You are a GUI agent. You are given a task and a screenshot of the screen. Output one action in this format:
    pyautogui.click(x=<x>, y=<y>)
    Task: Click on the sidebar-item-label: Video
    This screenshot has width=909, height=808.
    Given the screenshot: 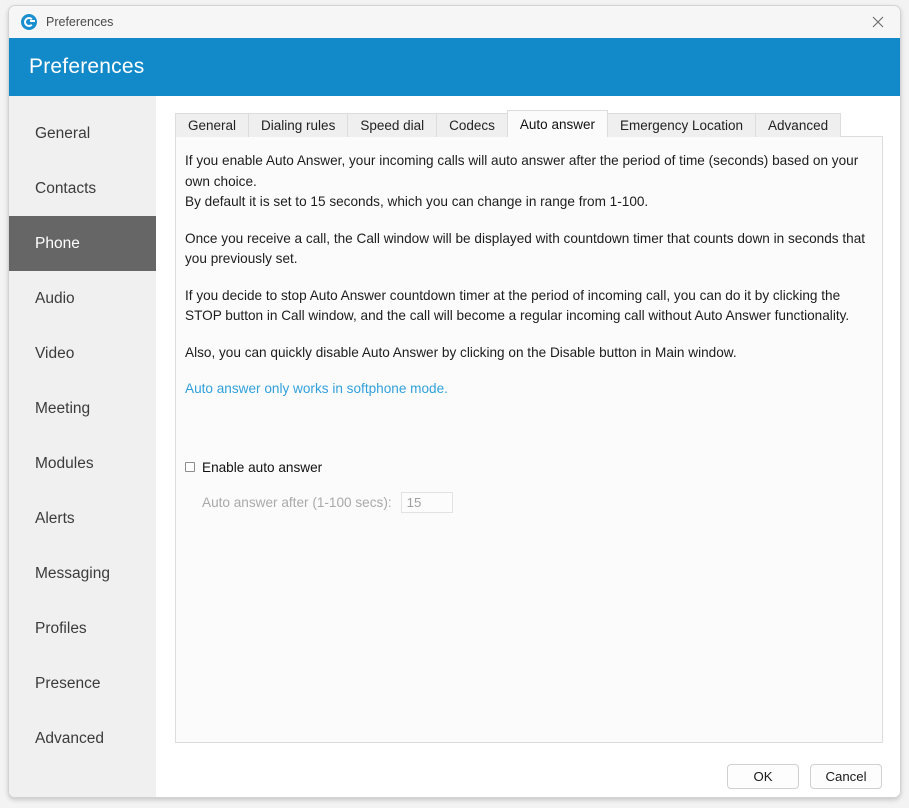 What is the action you would take?
    pyautogui.click(x=55, y=353)
    